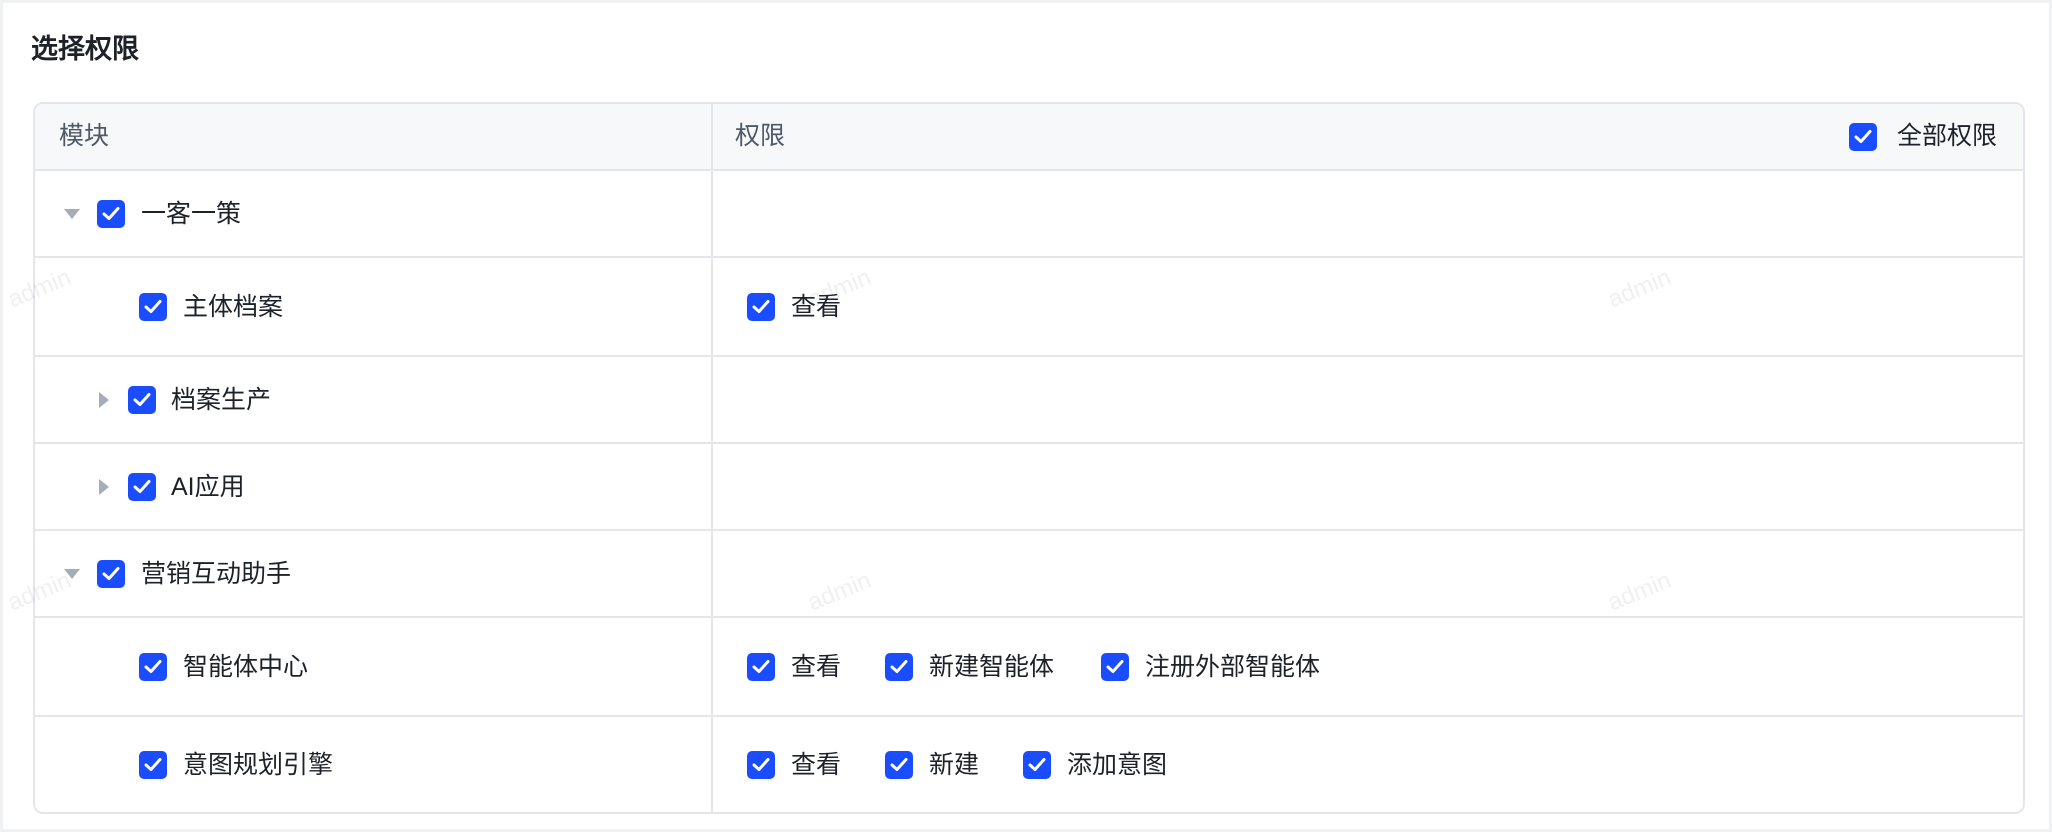  Describe the element at coordinates (1947, 136) in the screenshot. I see `all-permissions-label: 全部权限` at that location.